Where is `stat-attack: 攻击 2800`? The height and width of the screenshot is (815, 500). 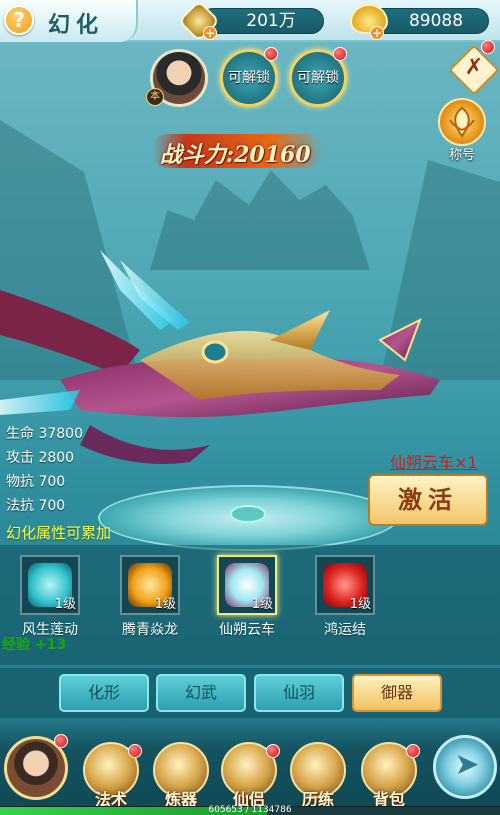 stat-attack: 攻击 2800 is located at coordinates (40, 458).